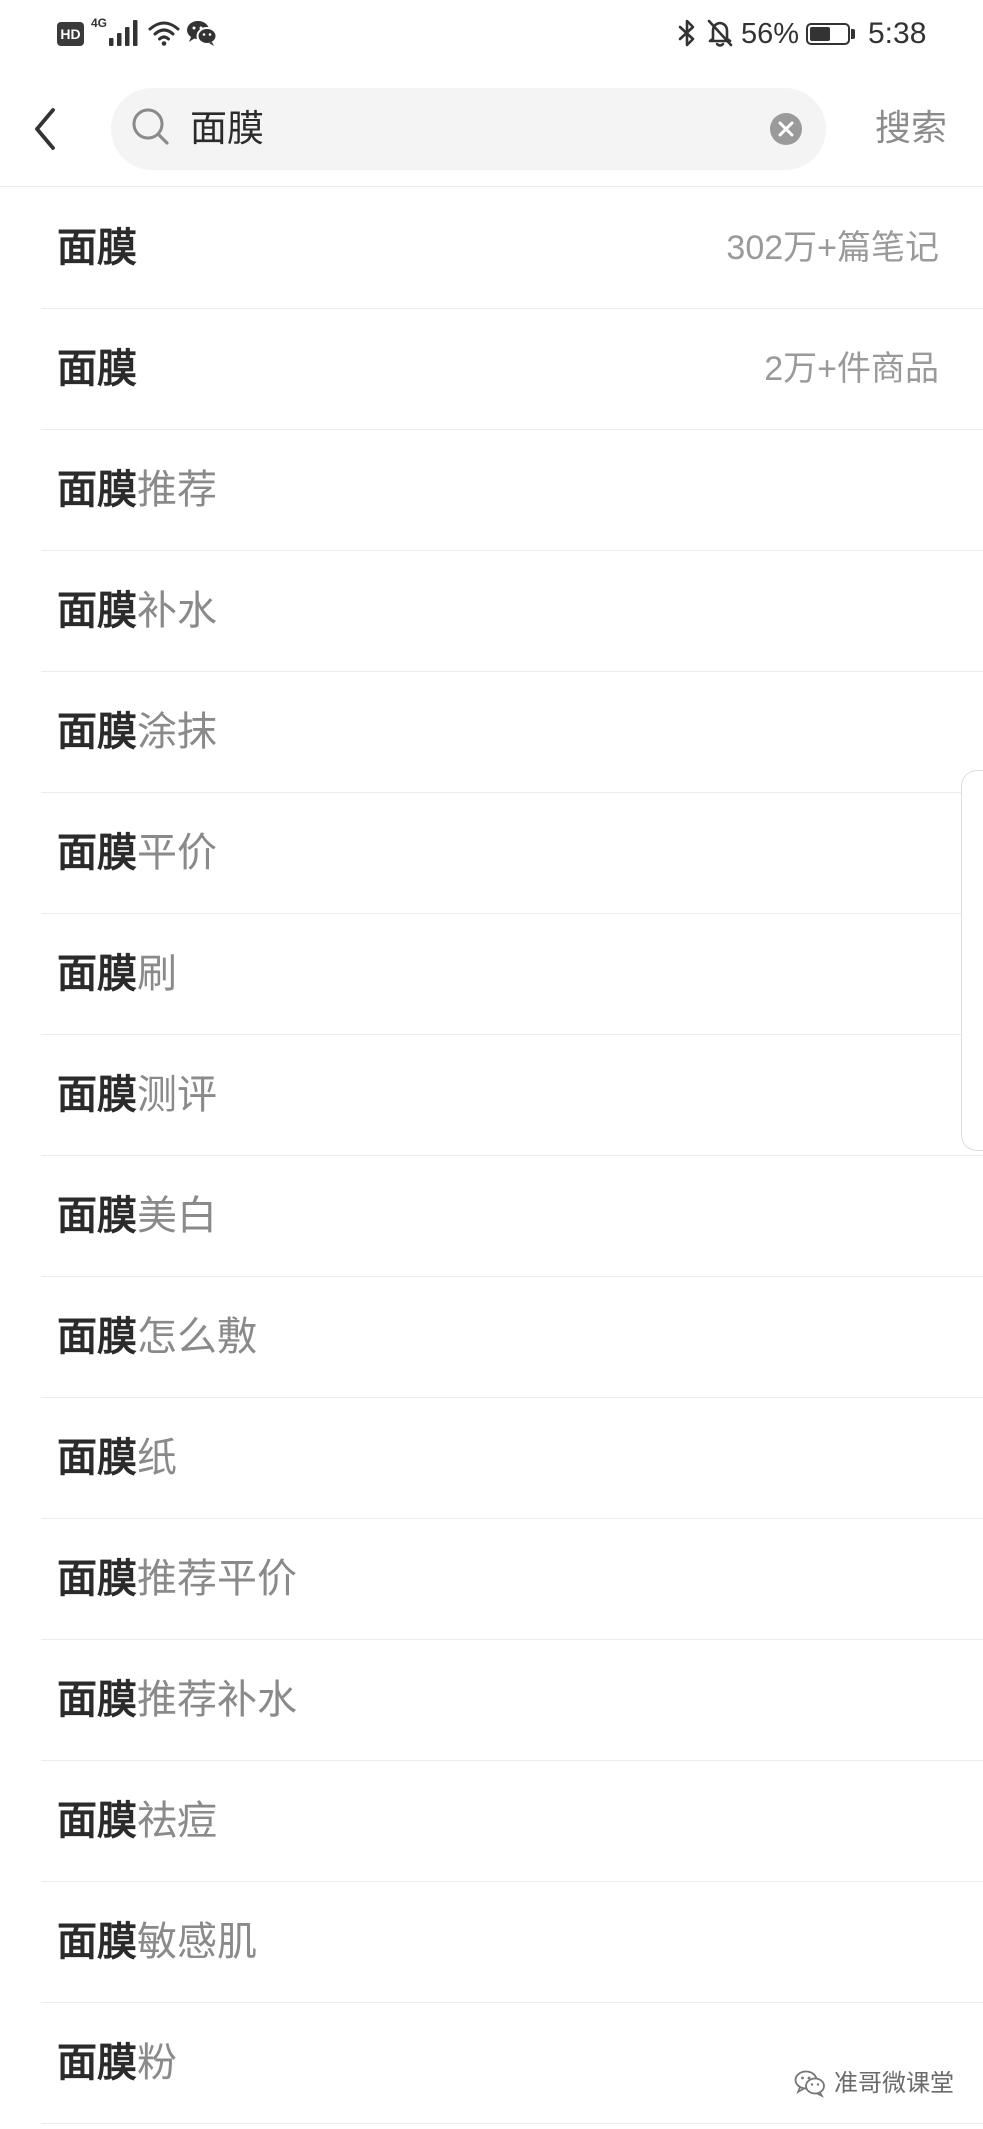  Describe the element at coordinates (197, 1337) in the screenshot. I see `suggestion-completion-text: 怎么敷` at that location.